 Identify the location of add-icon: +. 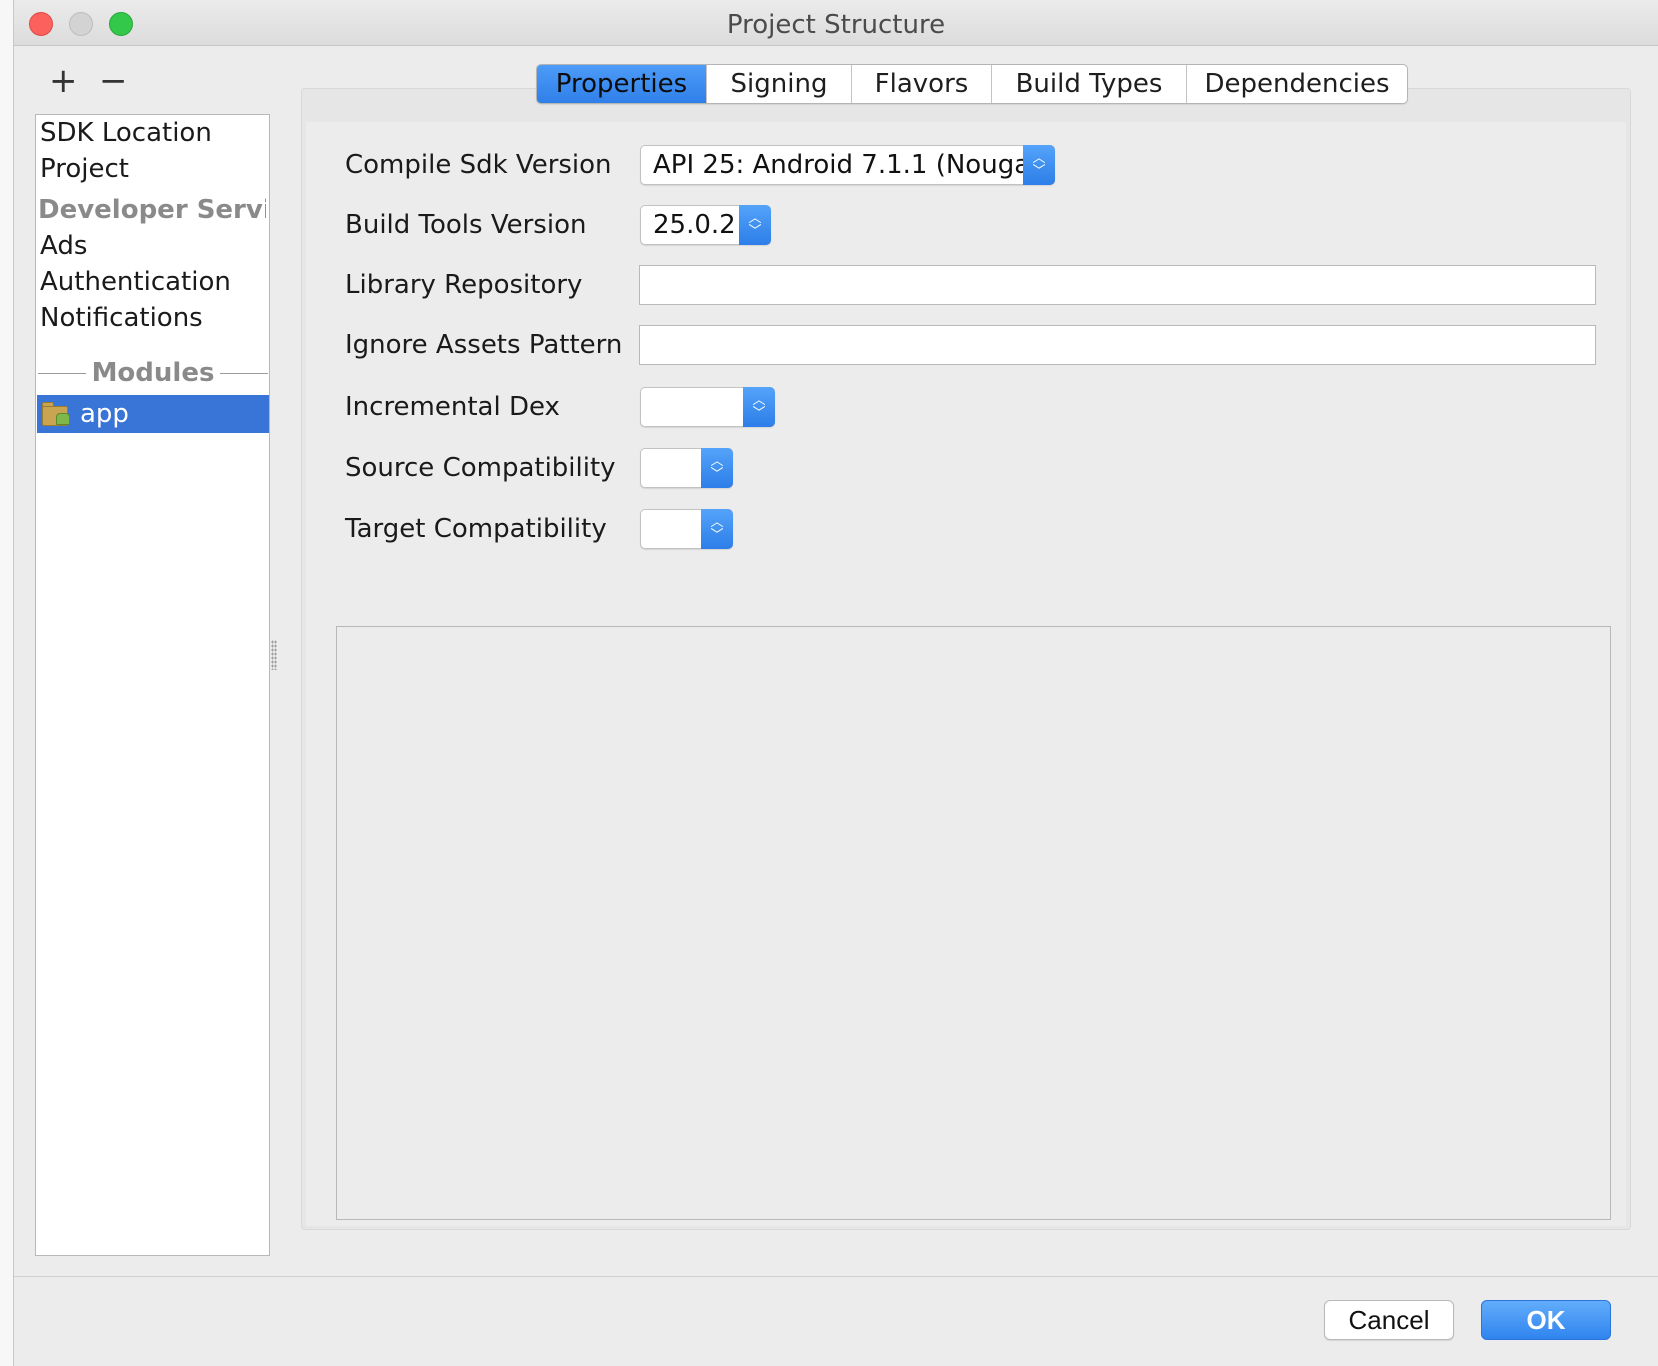
(63, 81).